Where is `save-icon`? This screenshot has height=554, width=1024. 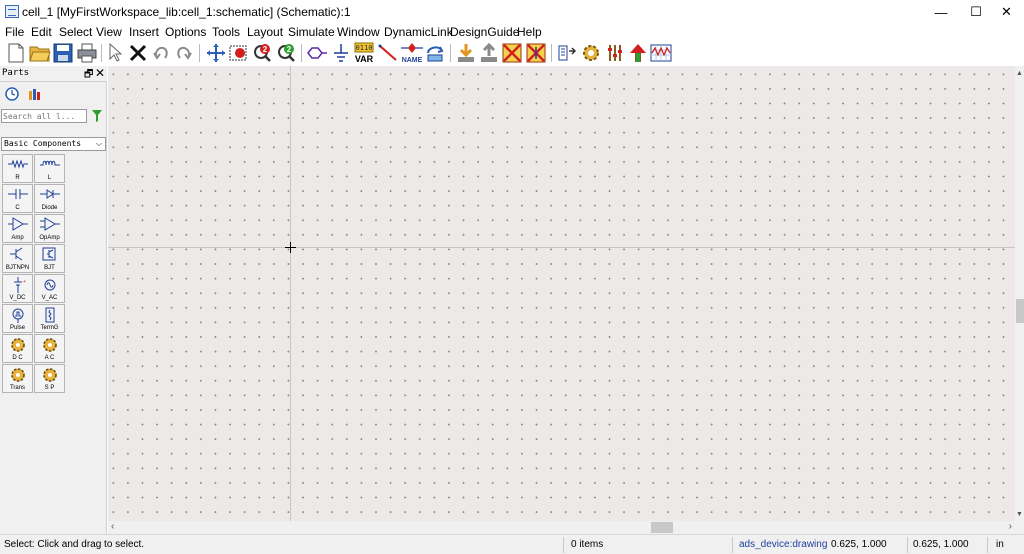 save-icon is located at coordinates (63, 53).